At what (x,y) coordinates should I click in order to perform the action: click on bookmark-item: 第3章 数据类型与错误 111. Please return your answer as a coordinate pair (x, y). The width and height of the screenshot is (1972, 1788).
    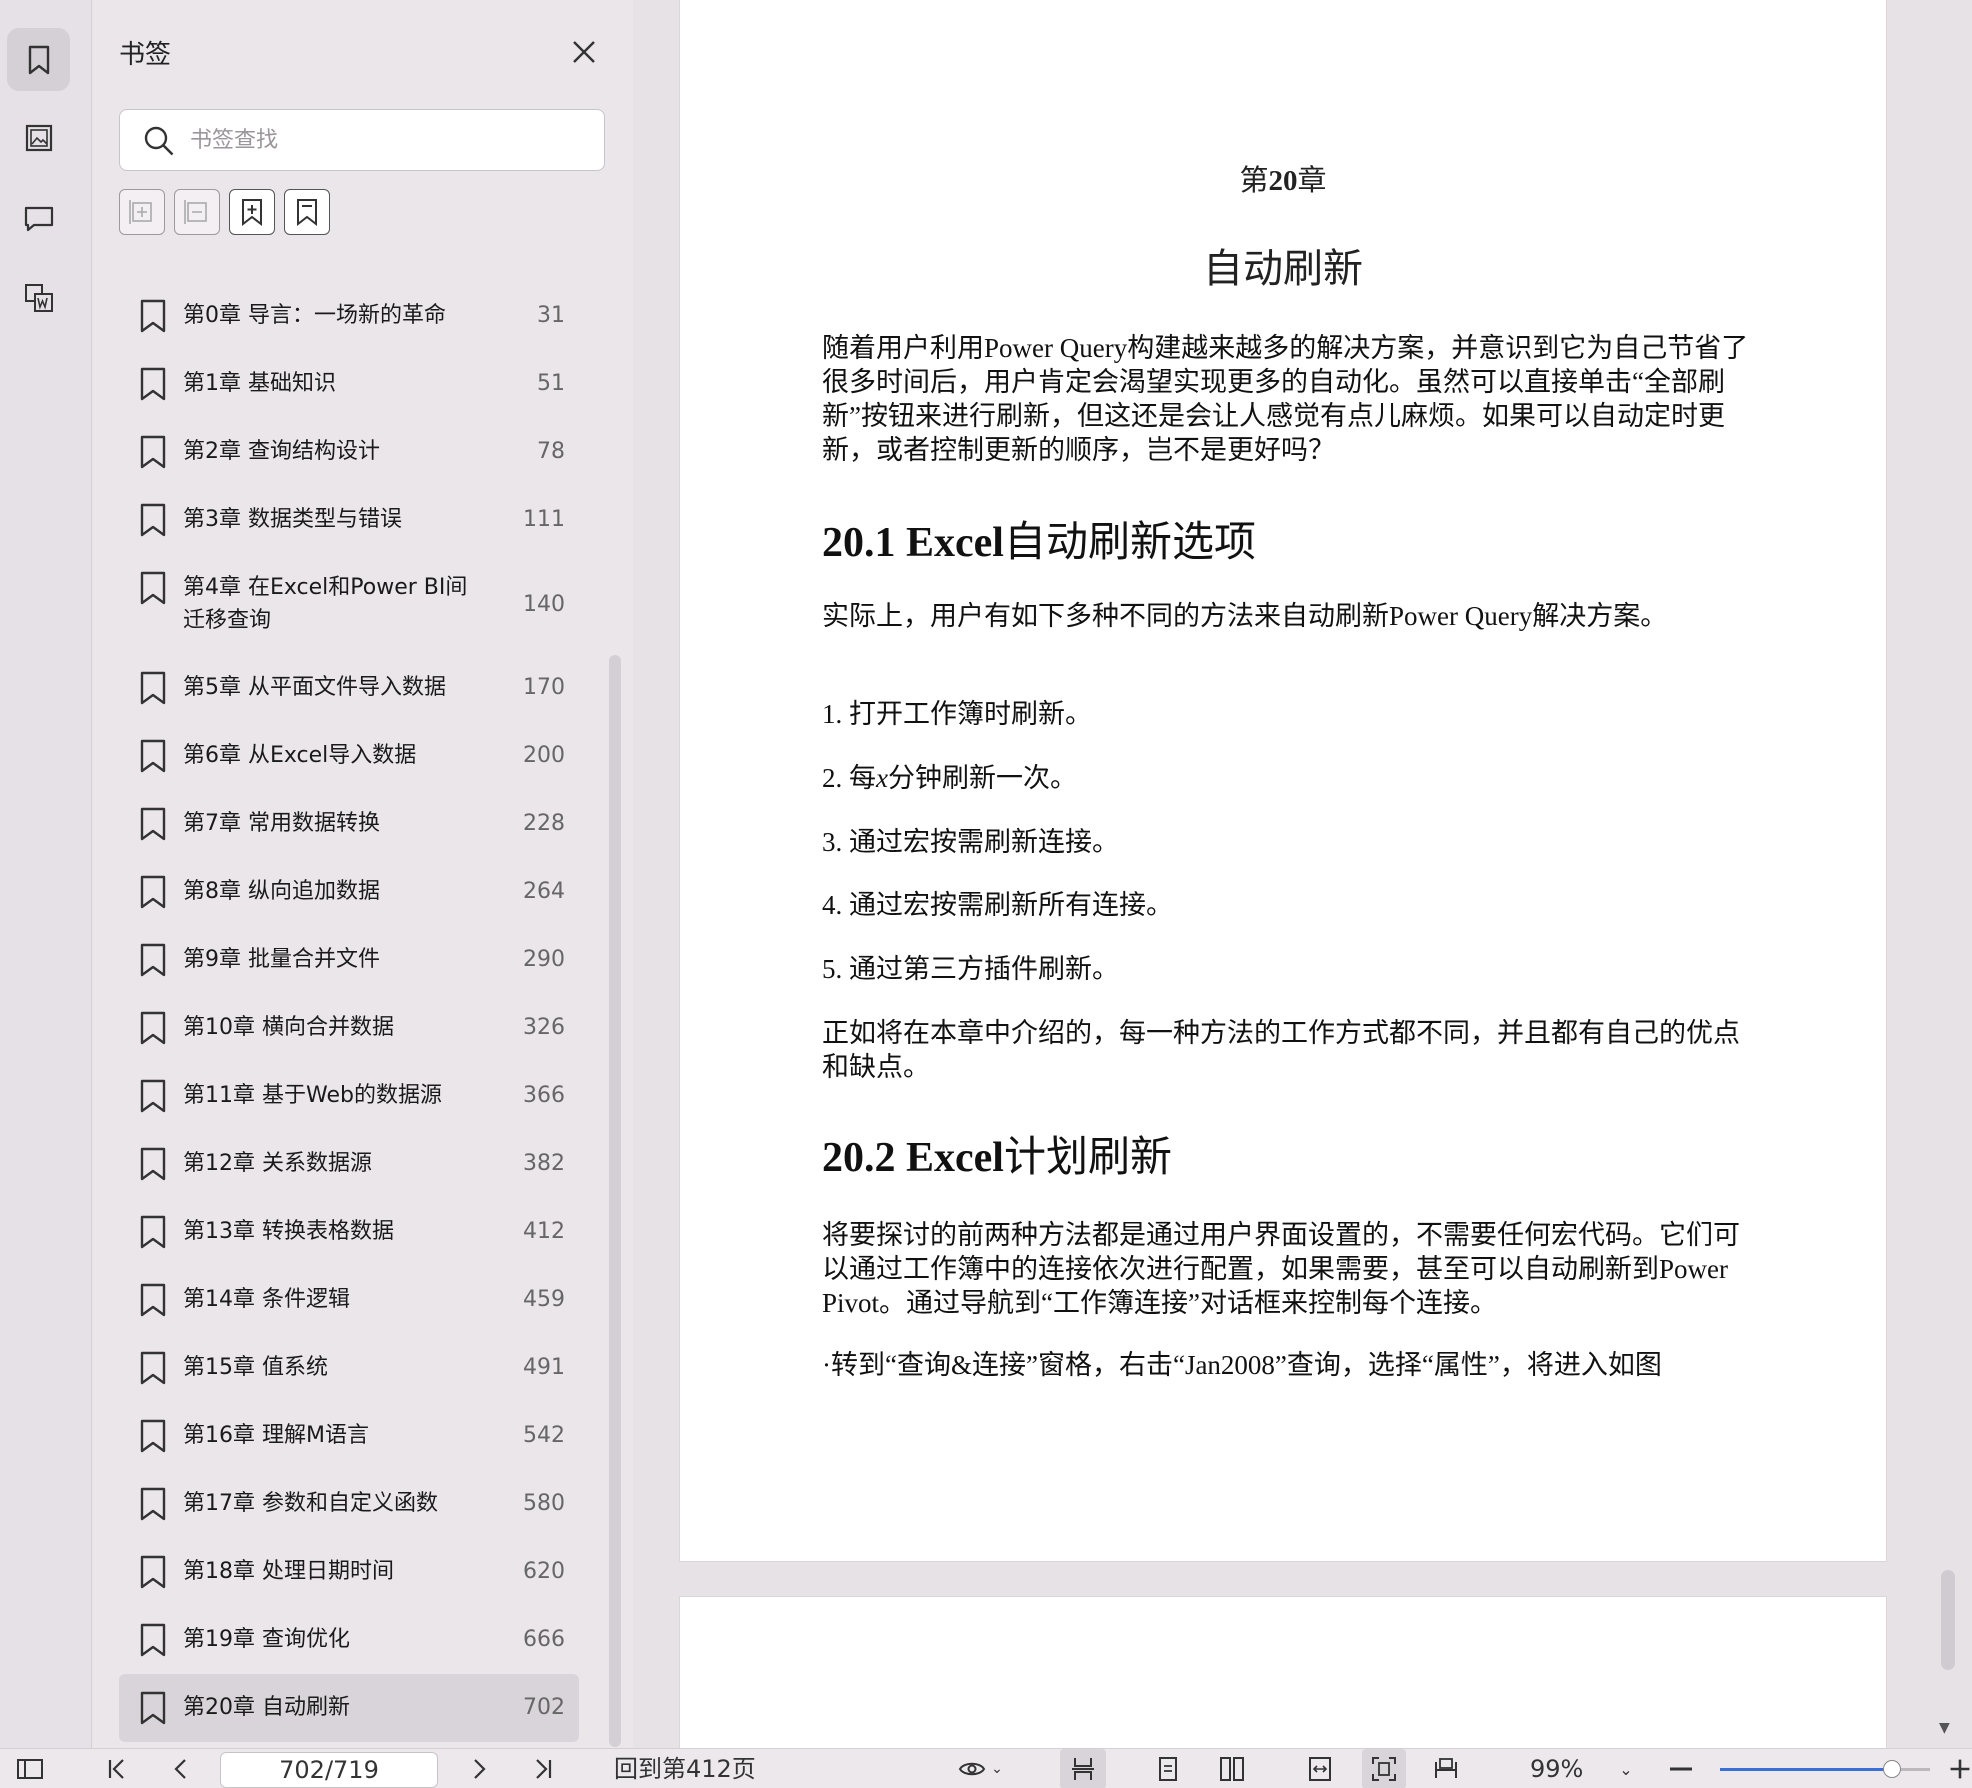
    Looking at the image, I should click on (349, 520).